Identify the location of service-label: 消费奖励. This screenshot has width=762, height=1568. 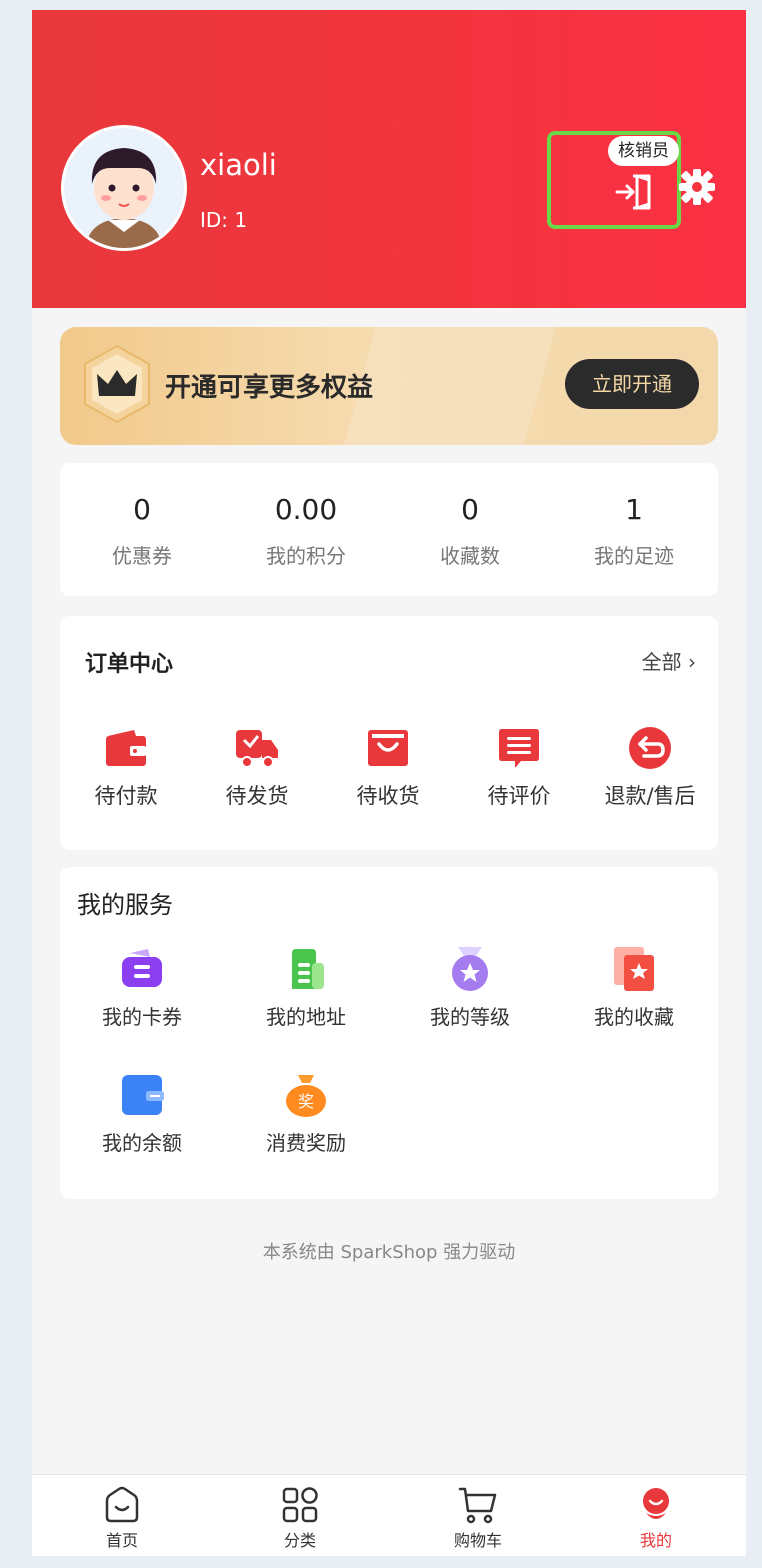
(306, 1143).